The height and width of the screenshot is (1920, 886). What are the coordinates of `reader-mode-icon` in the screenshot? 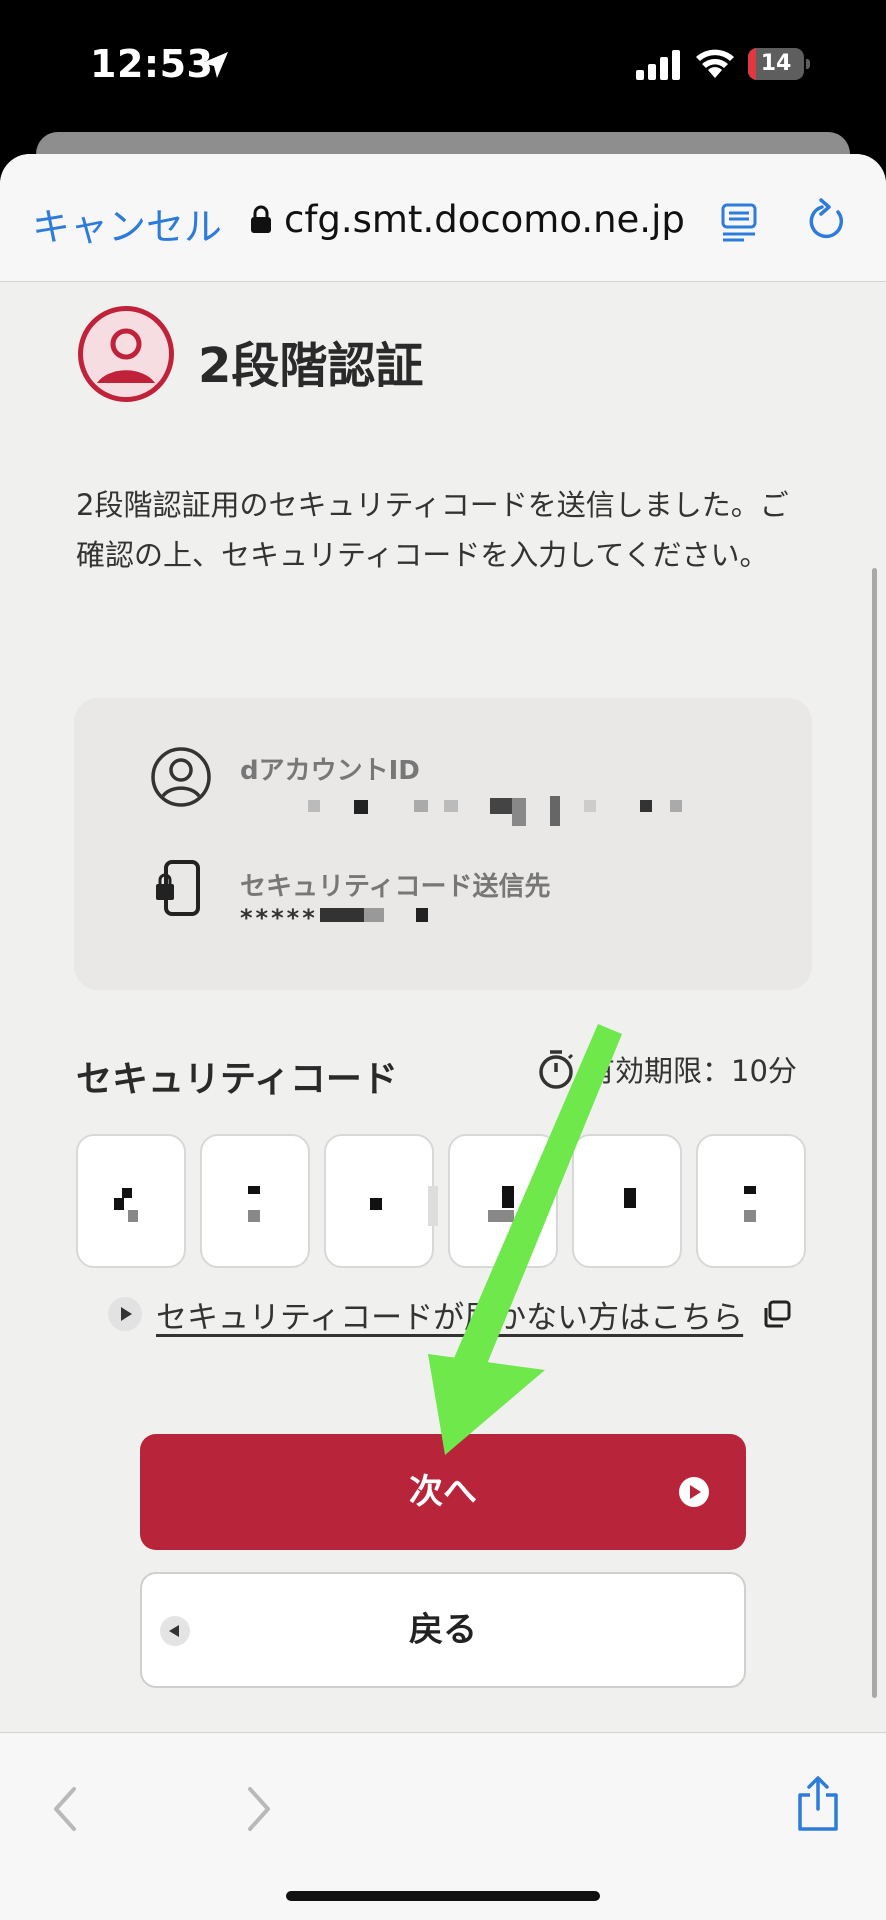 It's located at (739, 222).